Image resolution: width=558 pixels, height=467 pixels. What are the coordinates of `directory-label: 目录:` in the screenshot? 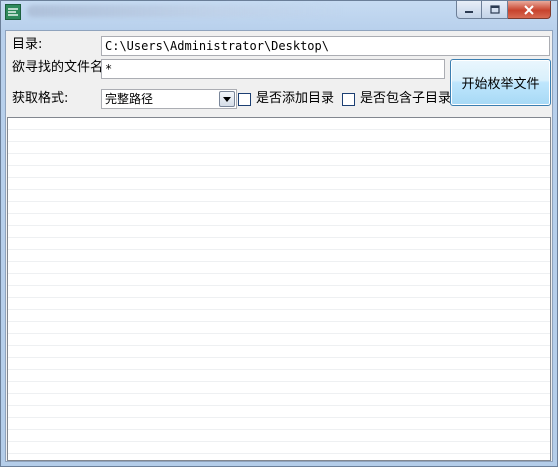 It's located at (27, 44).